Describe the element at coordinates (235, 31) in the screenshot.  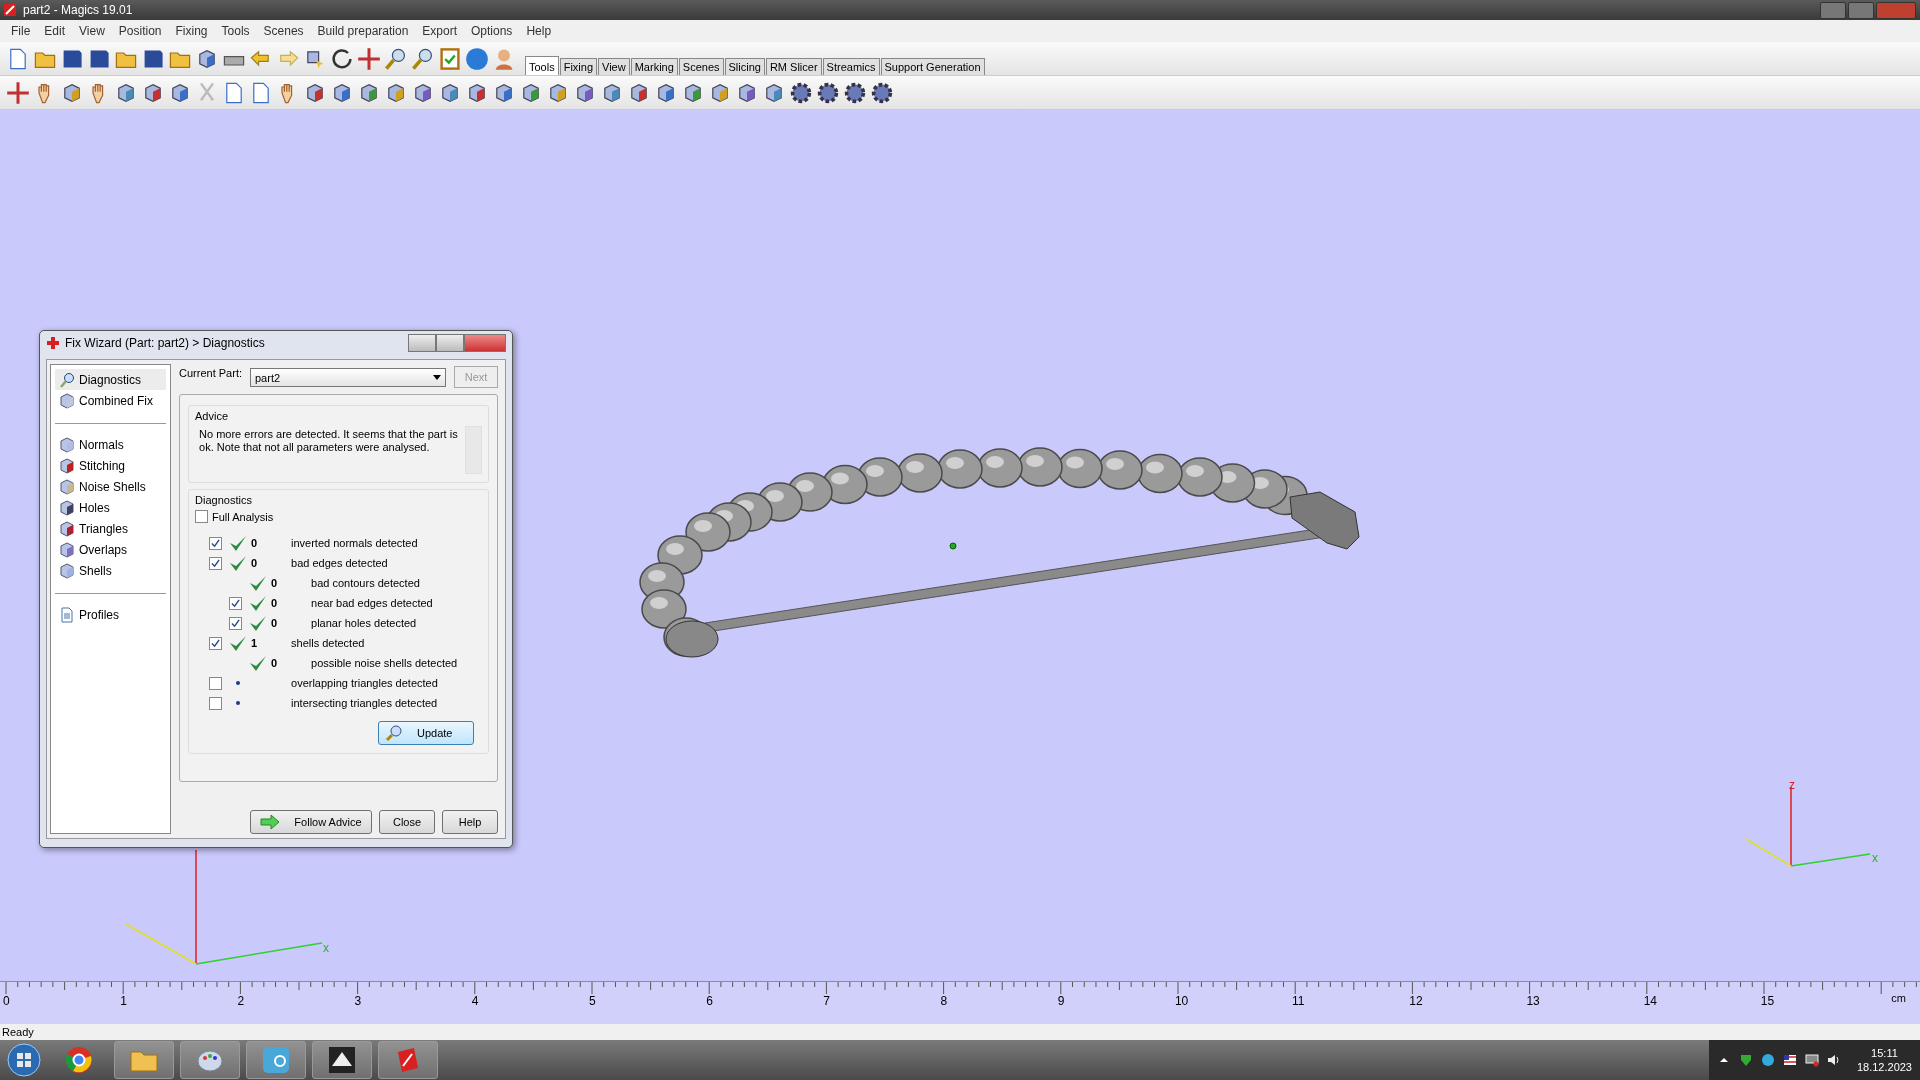
I see `menu-item: Tools` at that location.